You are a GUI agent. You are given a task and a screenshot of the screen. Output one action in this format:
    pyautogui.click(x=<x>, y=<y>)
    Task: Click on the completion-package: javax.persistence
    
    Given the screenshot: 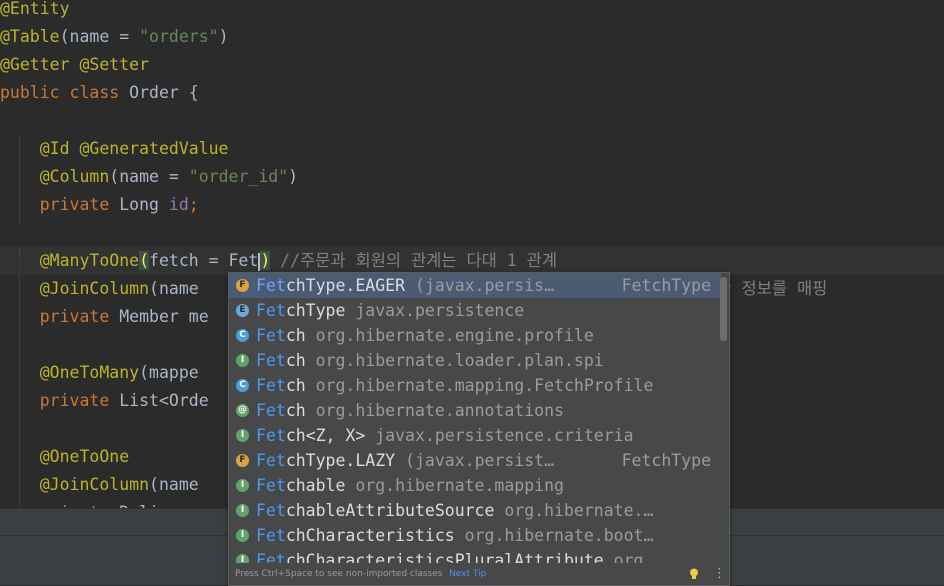 What is the action you would take?
    pyautogui.click(x=435, y=310)
    